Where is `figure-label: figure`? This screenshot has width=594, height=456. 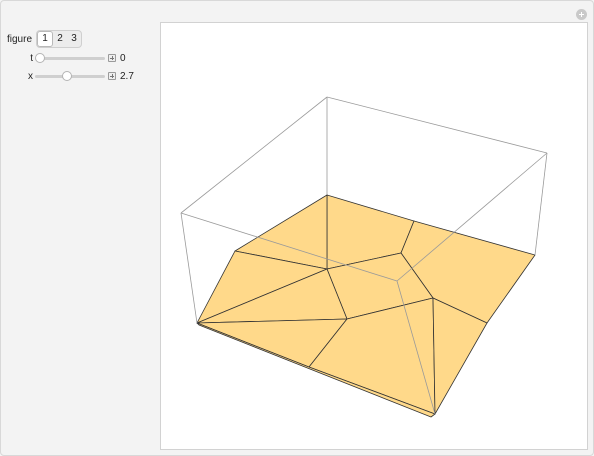 figure-label: figure is located at coordinates (20, 39).